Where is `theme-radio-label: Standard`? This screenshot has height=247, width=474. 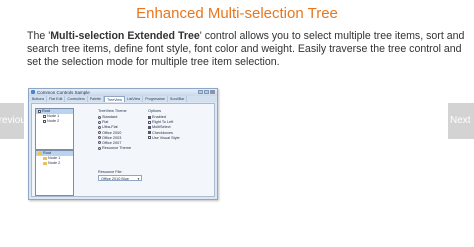
theme-radio-label: Standard is located at coordinates (110, 117).